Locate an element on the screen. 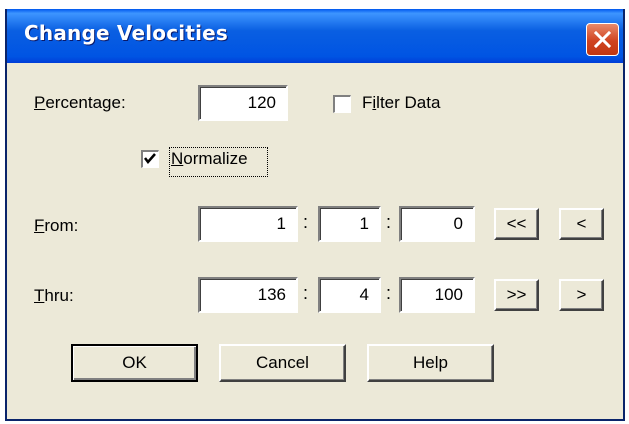 The height and width of the screenshot is (424, 629). from-label: From: is located at coordinates (56, 225).